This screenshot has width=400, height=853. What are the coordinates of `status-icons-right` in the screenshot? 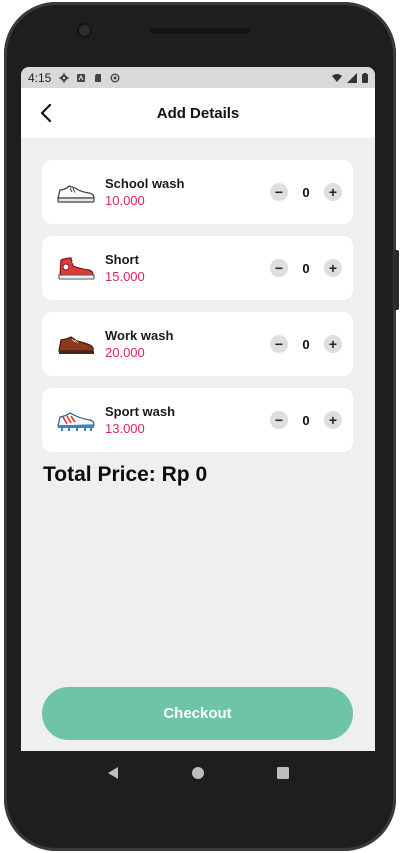 It's located at (350, 77).